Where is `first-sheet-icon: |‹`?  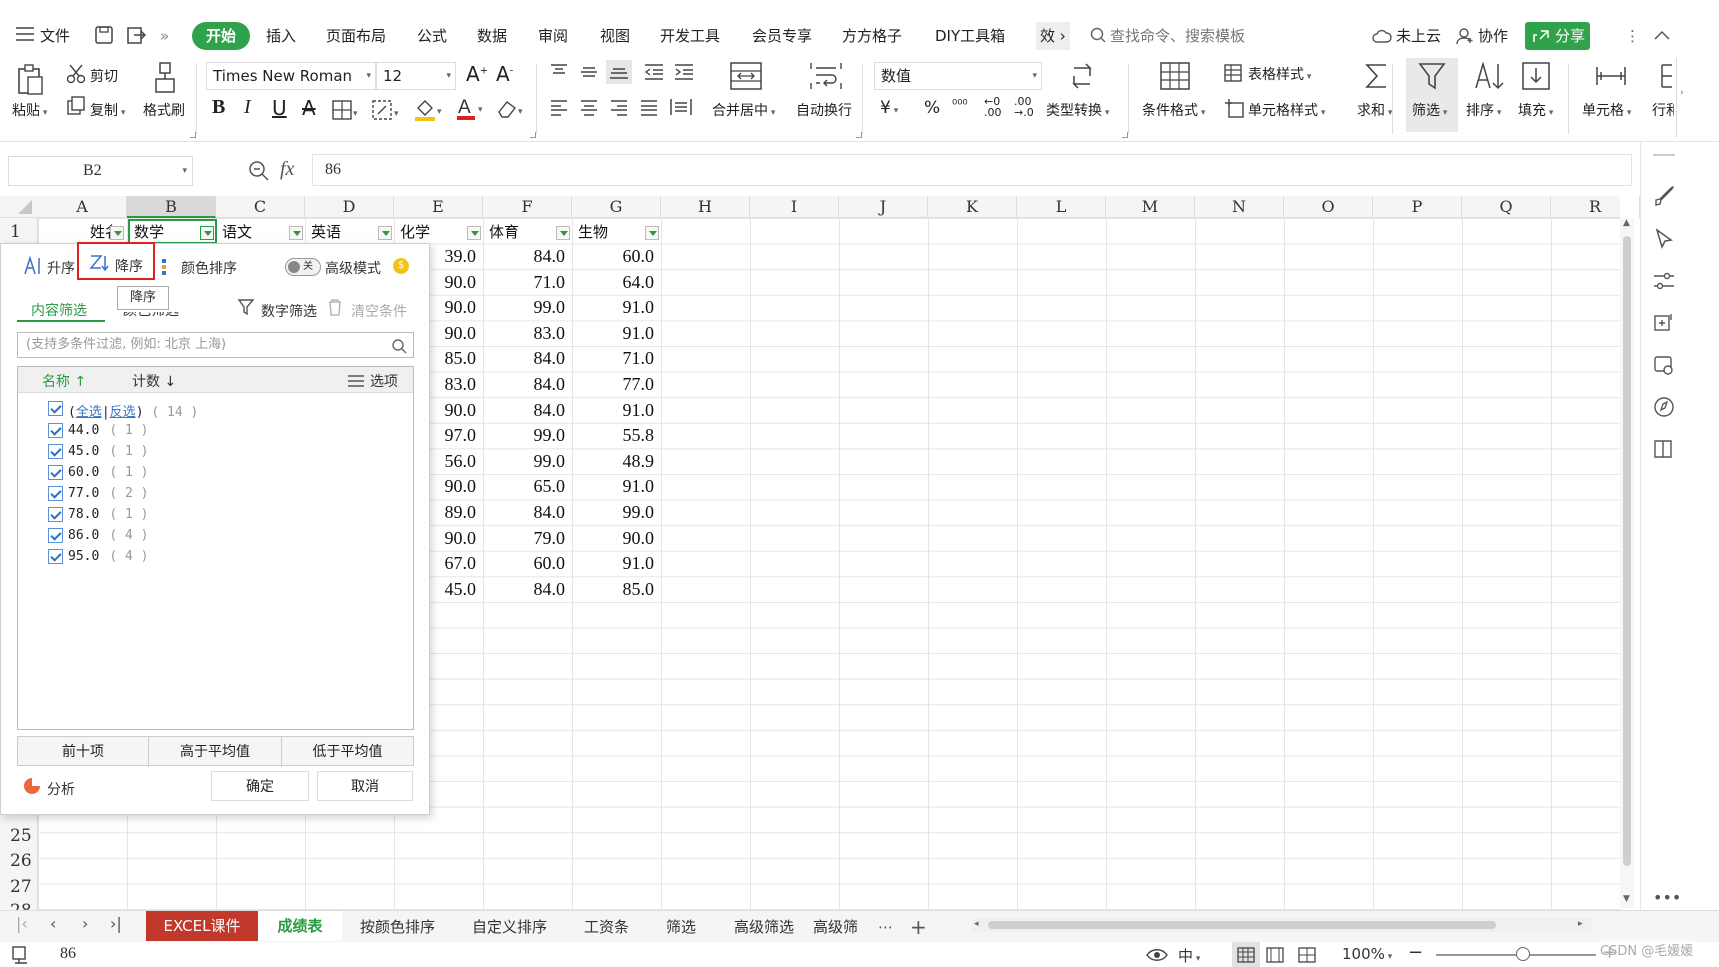
first-sheet-icon: |‹ is located at coordinates (22, 923).